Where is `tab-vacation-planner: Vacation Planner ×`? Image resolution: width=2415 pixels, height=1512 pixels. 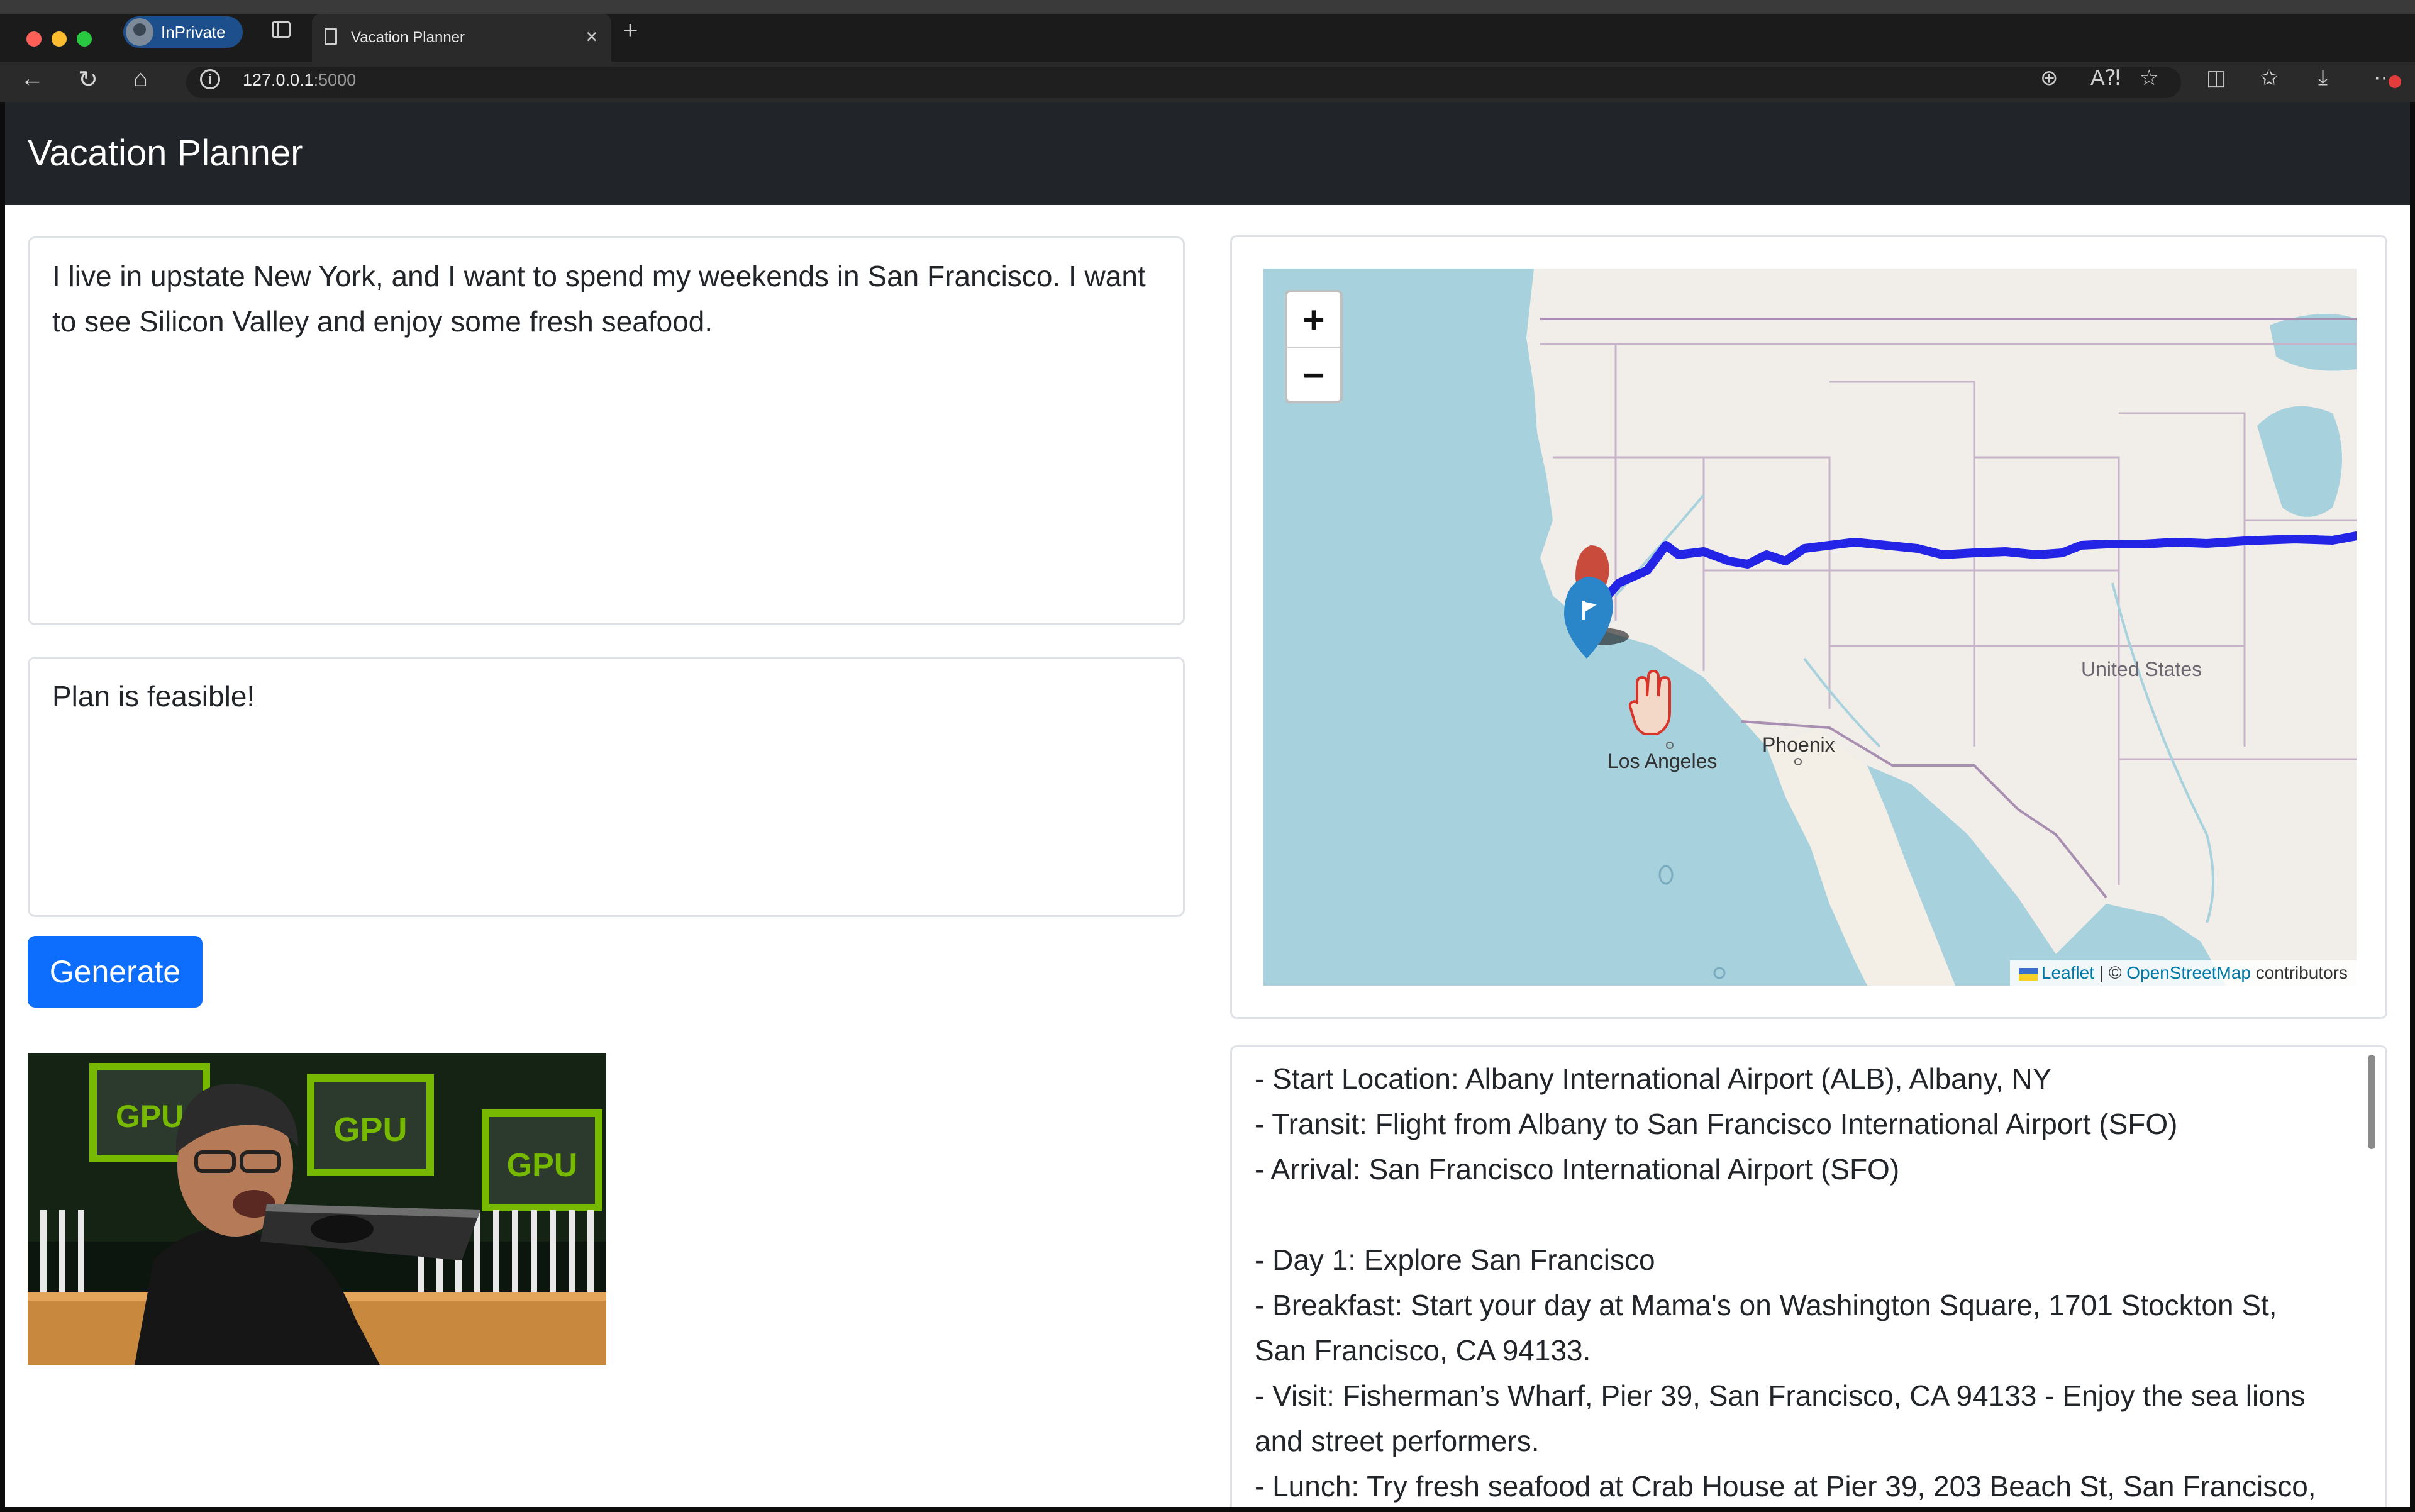 tab-vacation-planner: Vacation Planner × is located at coordinates (461, 38).